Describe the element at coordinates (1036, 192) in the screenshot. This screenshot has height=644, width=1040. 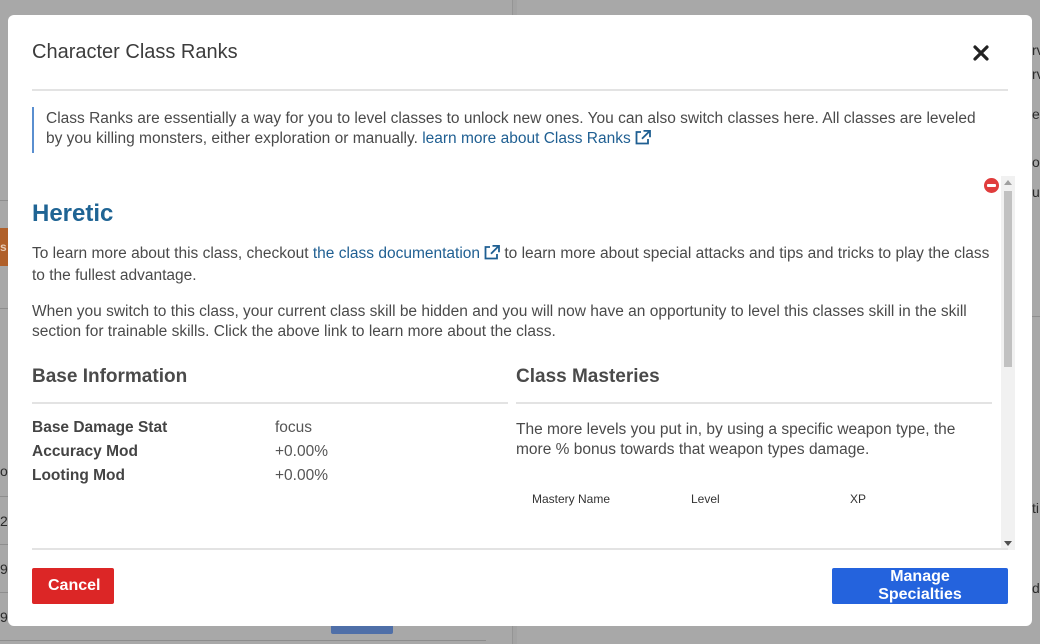
I see `bg-text: un` at that location.